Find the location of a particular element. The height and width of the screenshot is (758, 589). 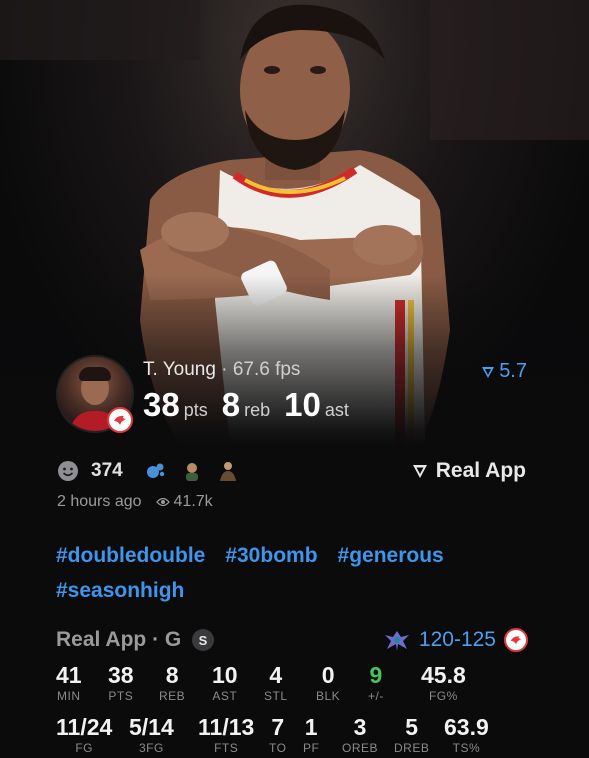

dreb-value: 5 is located at coordinates (412, 727).